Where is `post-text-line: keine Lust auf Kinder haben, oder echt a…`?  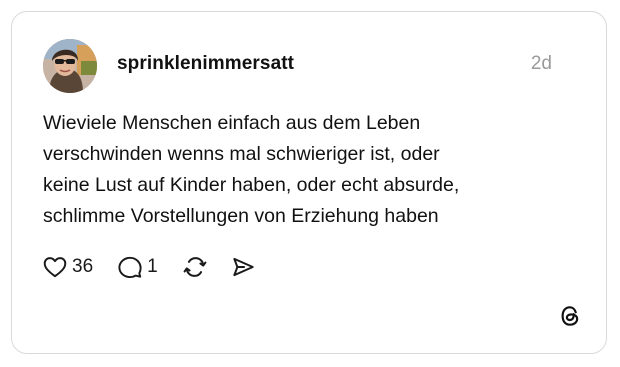 post-text-line: keine Lust auf Kinder haben, oder echt a… is located at coordinates (251, 185).